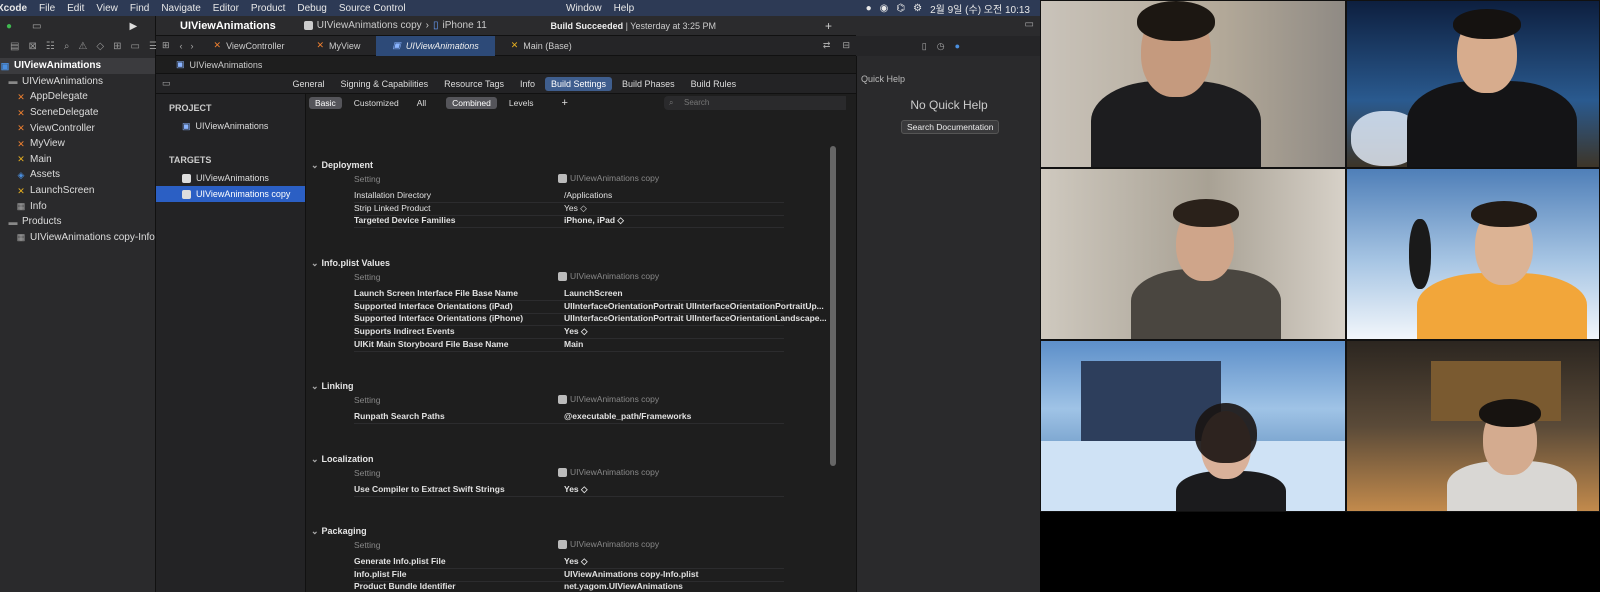 This screenshot has height=592, width=1600. I want to click on debug-nav-icon: ⊞, so click(117, 46).